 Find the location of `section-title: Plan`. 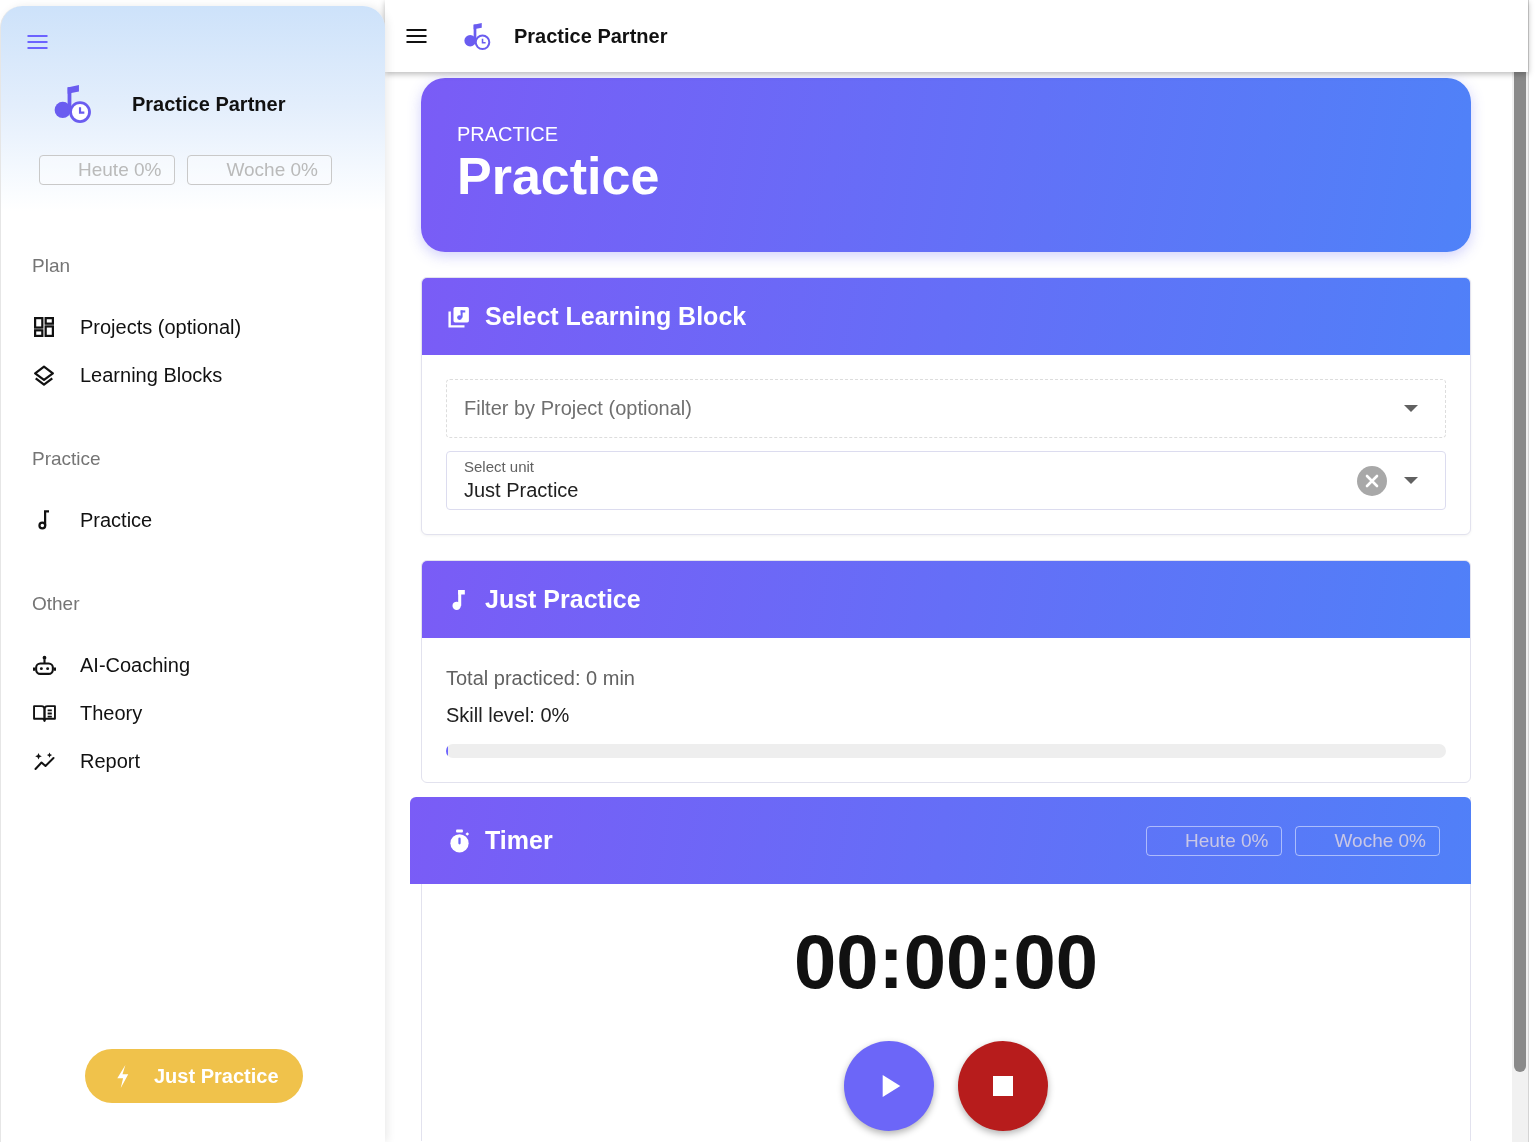

section-title: Plan is located at coordinates (51, 266).